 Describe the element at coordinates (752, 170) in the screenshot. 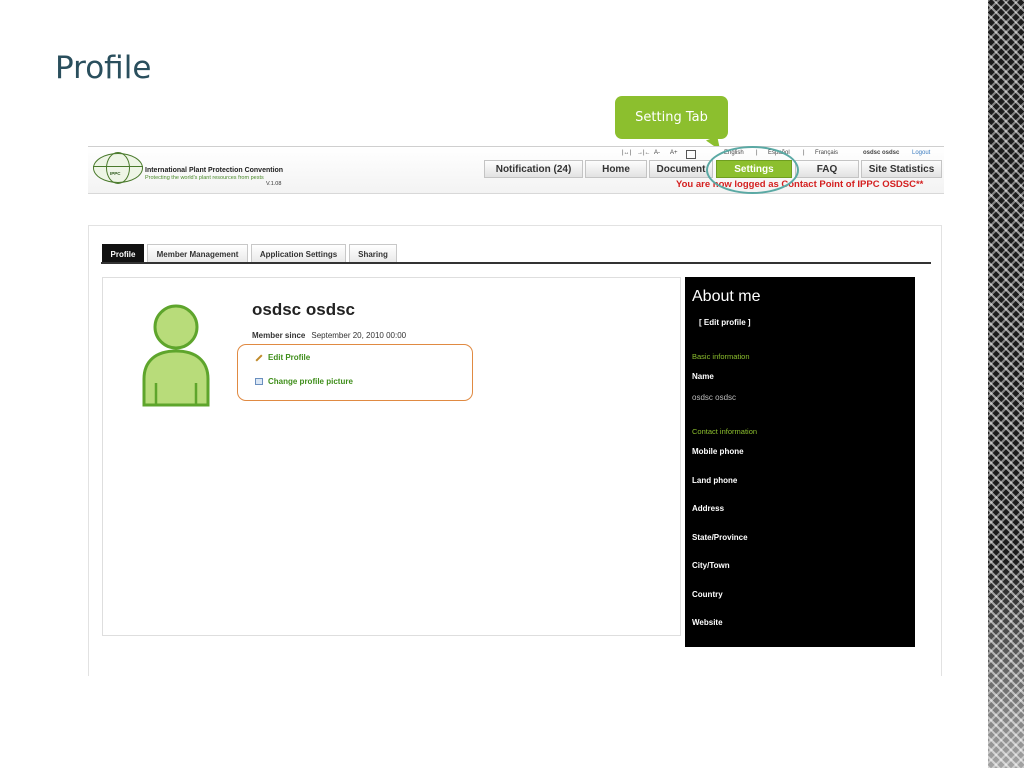

I see `settings-highlight-ring` at that location.